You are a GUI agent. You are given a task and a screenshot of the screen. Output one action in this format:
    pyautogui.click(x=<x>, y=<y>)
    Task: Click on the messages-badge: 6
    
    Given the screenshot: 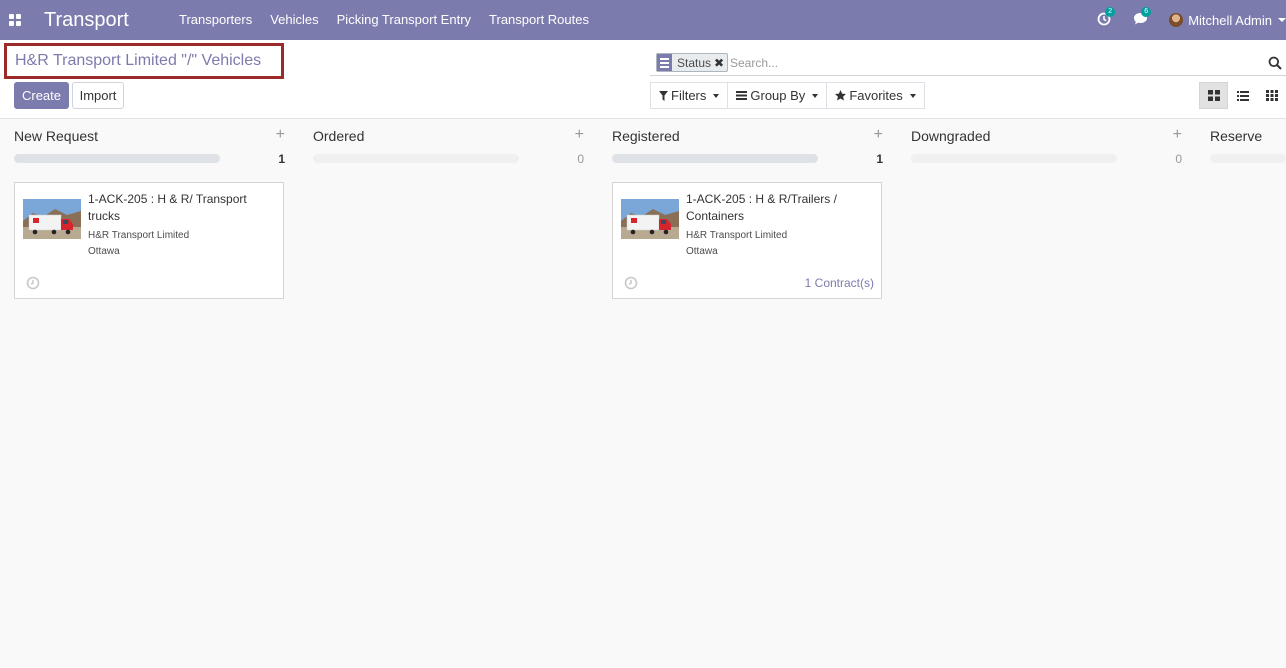 What is the action you would take?
    pyautogui.click(x=1146, y=12)
    